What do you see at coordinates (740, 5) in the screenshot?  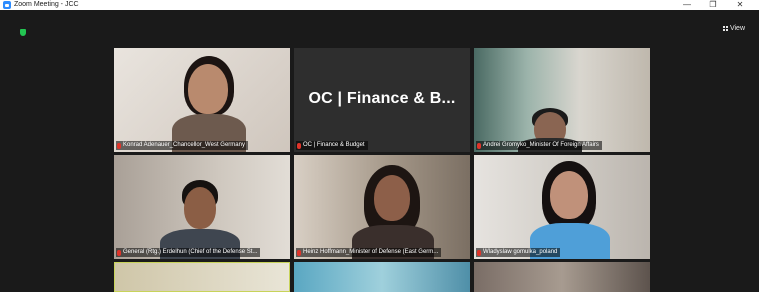 I see `close-button: ✕` at bounding box center [740, 5].